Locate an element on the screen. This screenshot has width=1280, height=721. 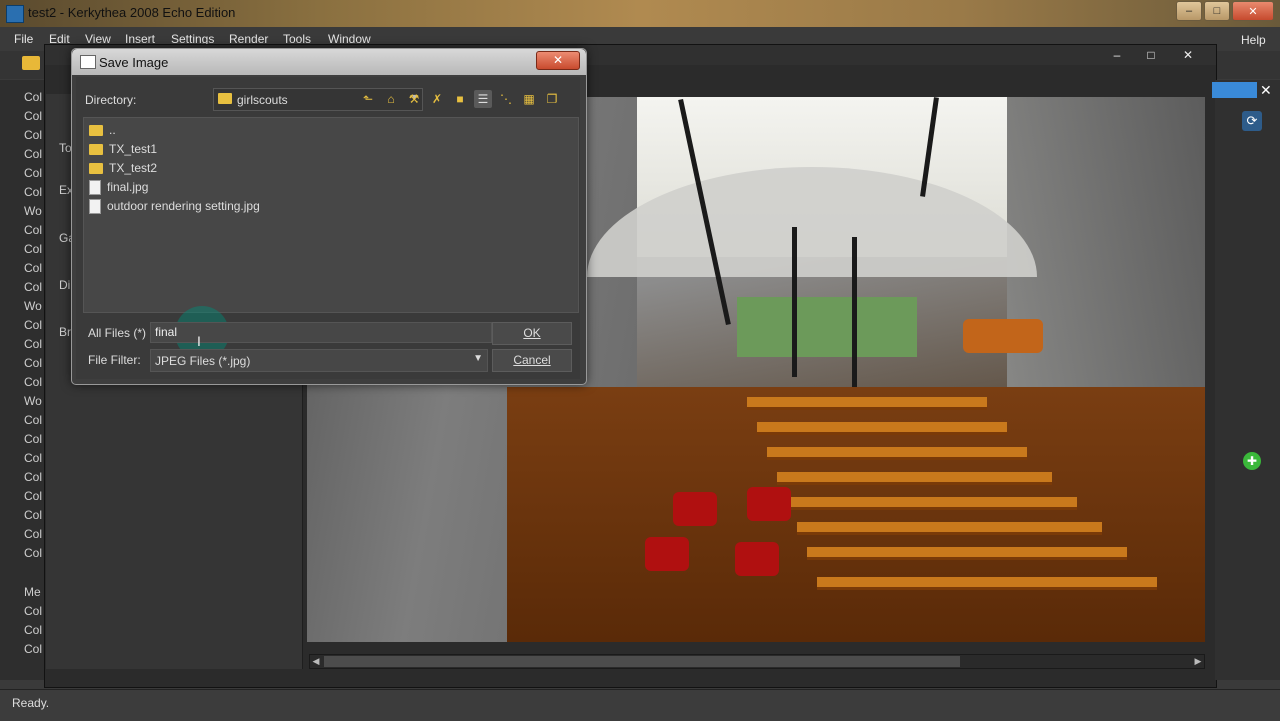
render-orange-sofa is located at coordinates (1003, 336).